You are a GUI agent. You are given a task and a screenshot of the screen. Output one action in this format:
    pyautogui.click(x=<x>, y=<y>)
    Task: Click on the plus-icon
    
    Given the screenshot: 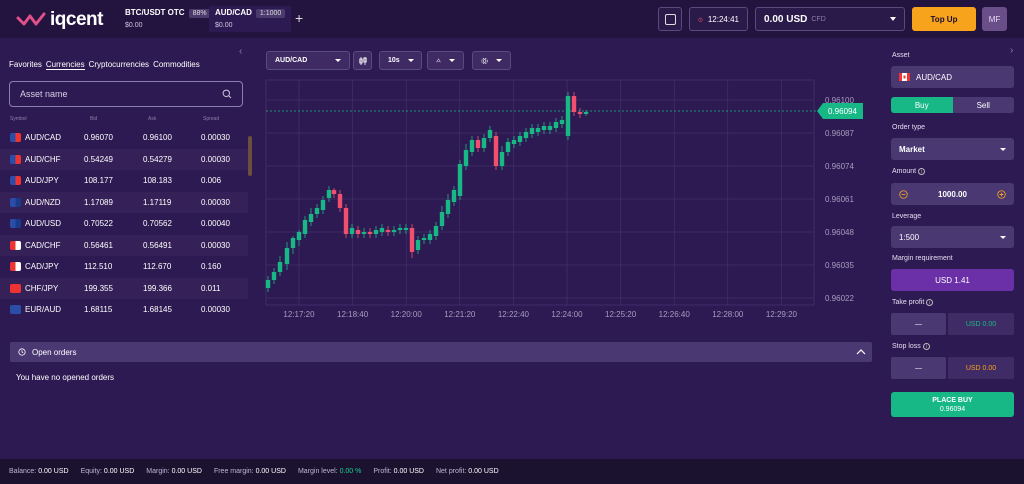 What is the action you would take?
    pyautogui.click(x=1001, y=194)
    